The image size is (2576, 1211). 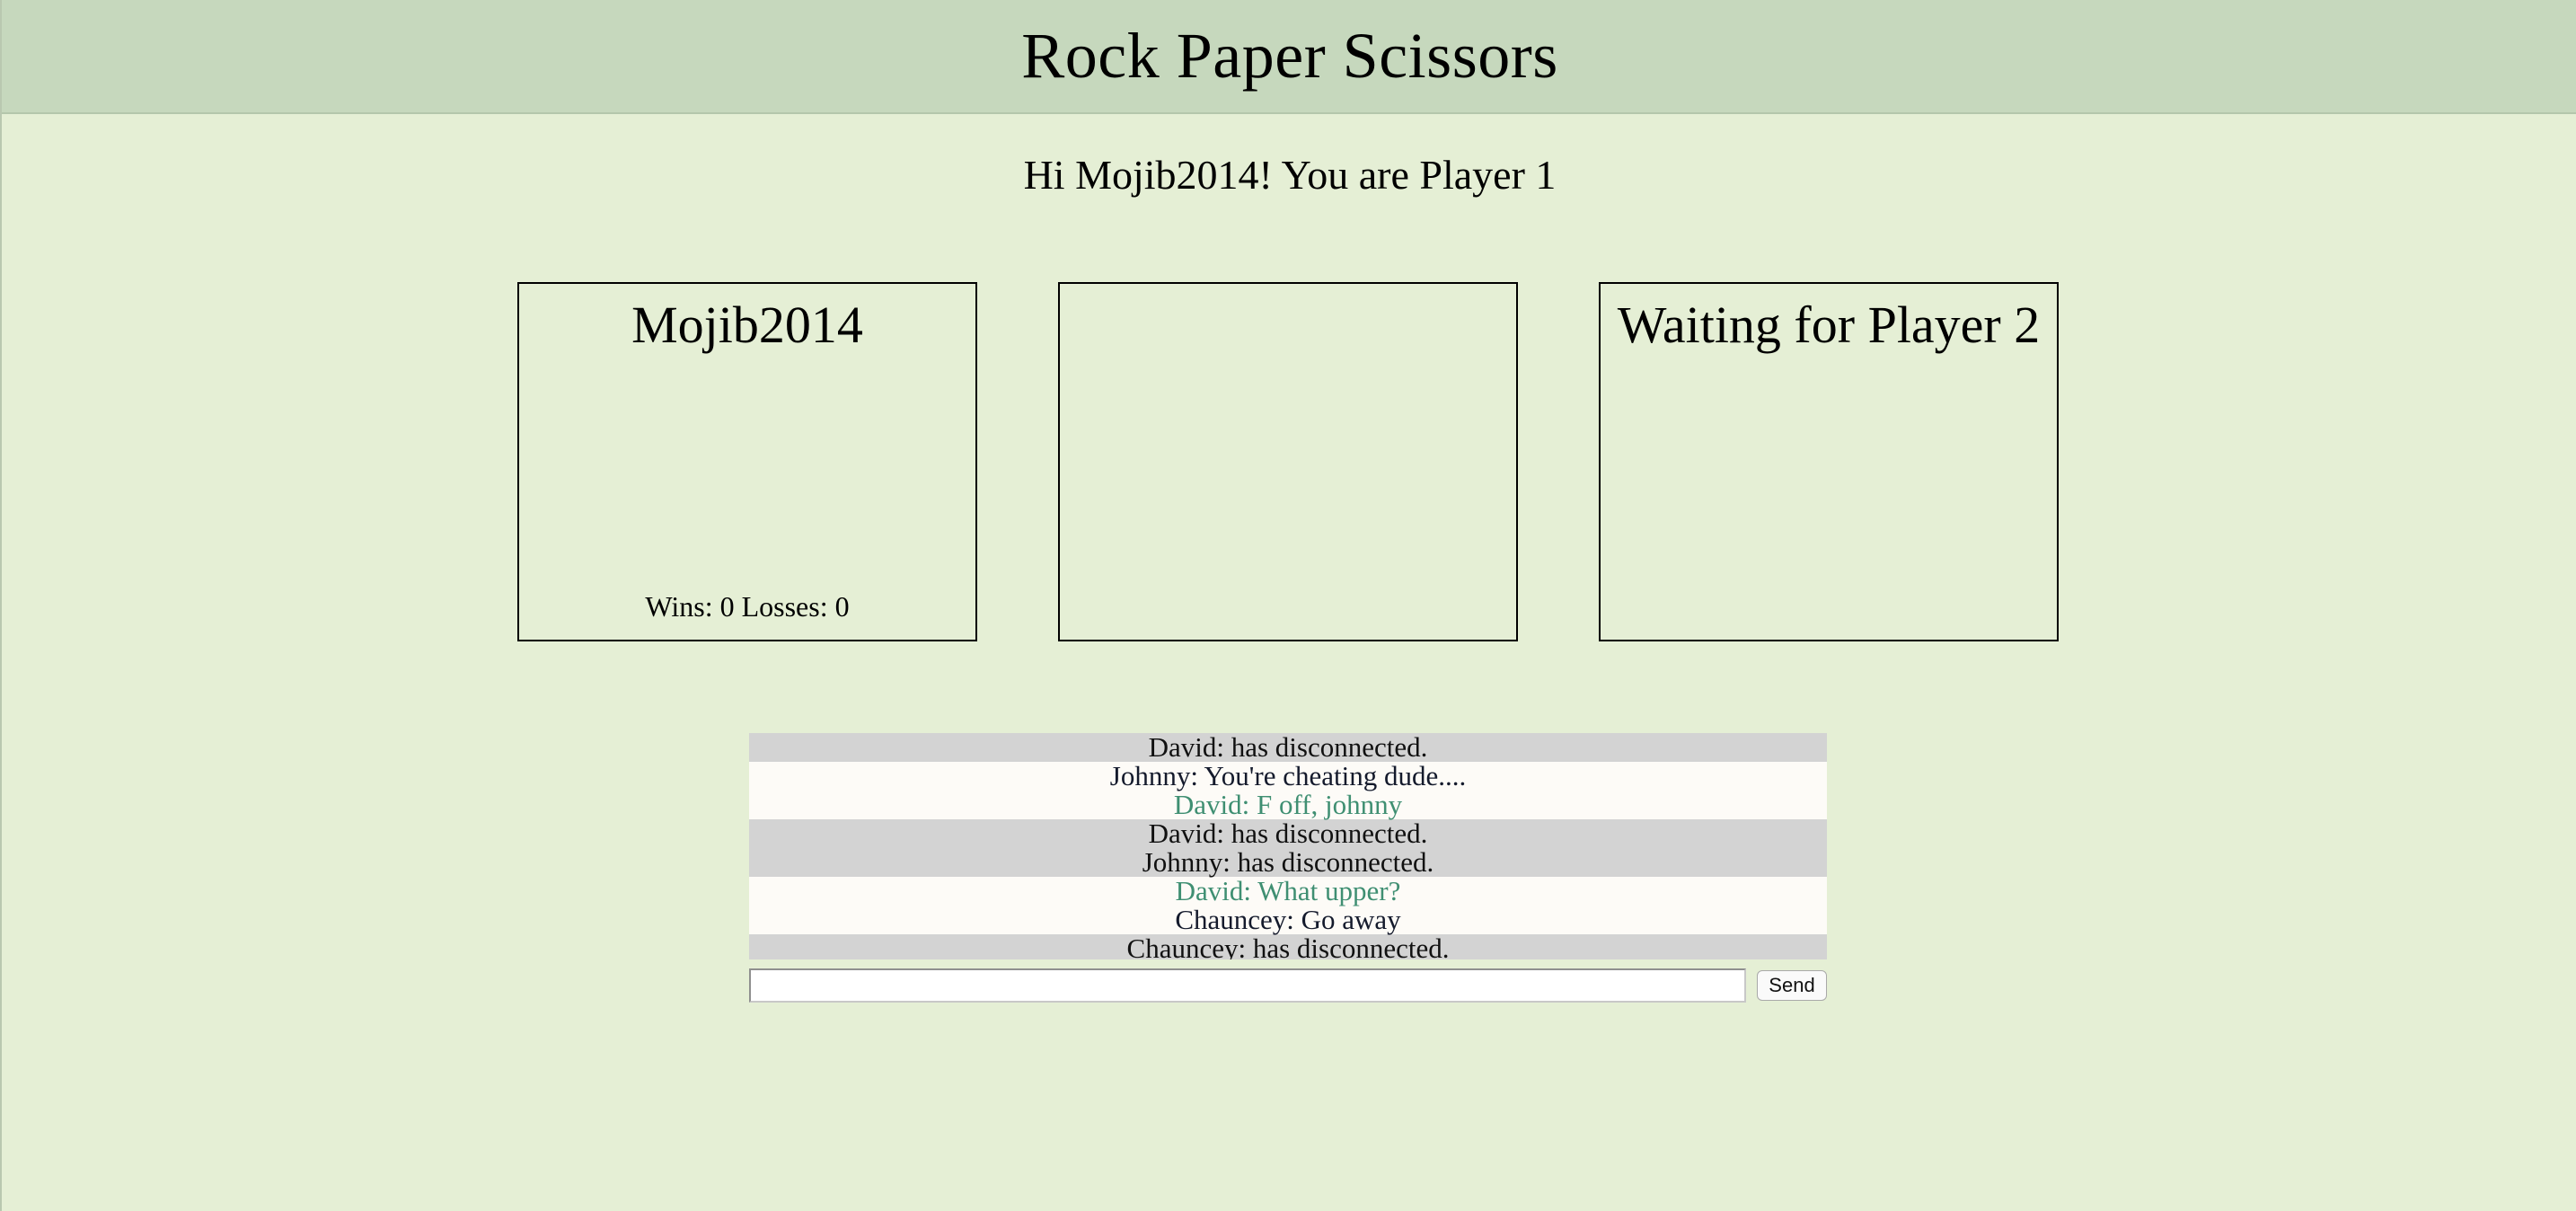 I want to click on player-greeting: Hi Mojib2014! You are Player 1, so click(x=1290, y=175).